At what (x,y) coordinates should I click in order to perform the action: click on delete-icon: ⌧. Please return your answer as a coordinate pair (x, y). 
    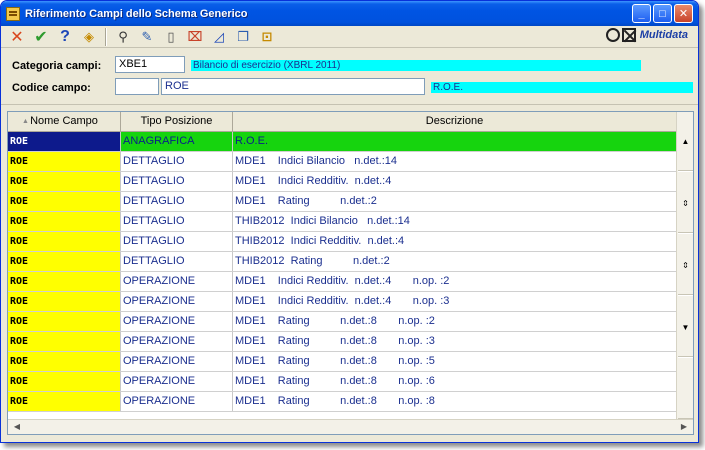
    Looking at the image, I should click on (195, 37).